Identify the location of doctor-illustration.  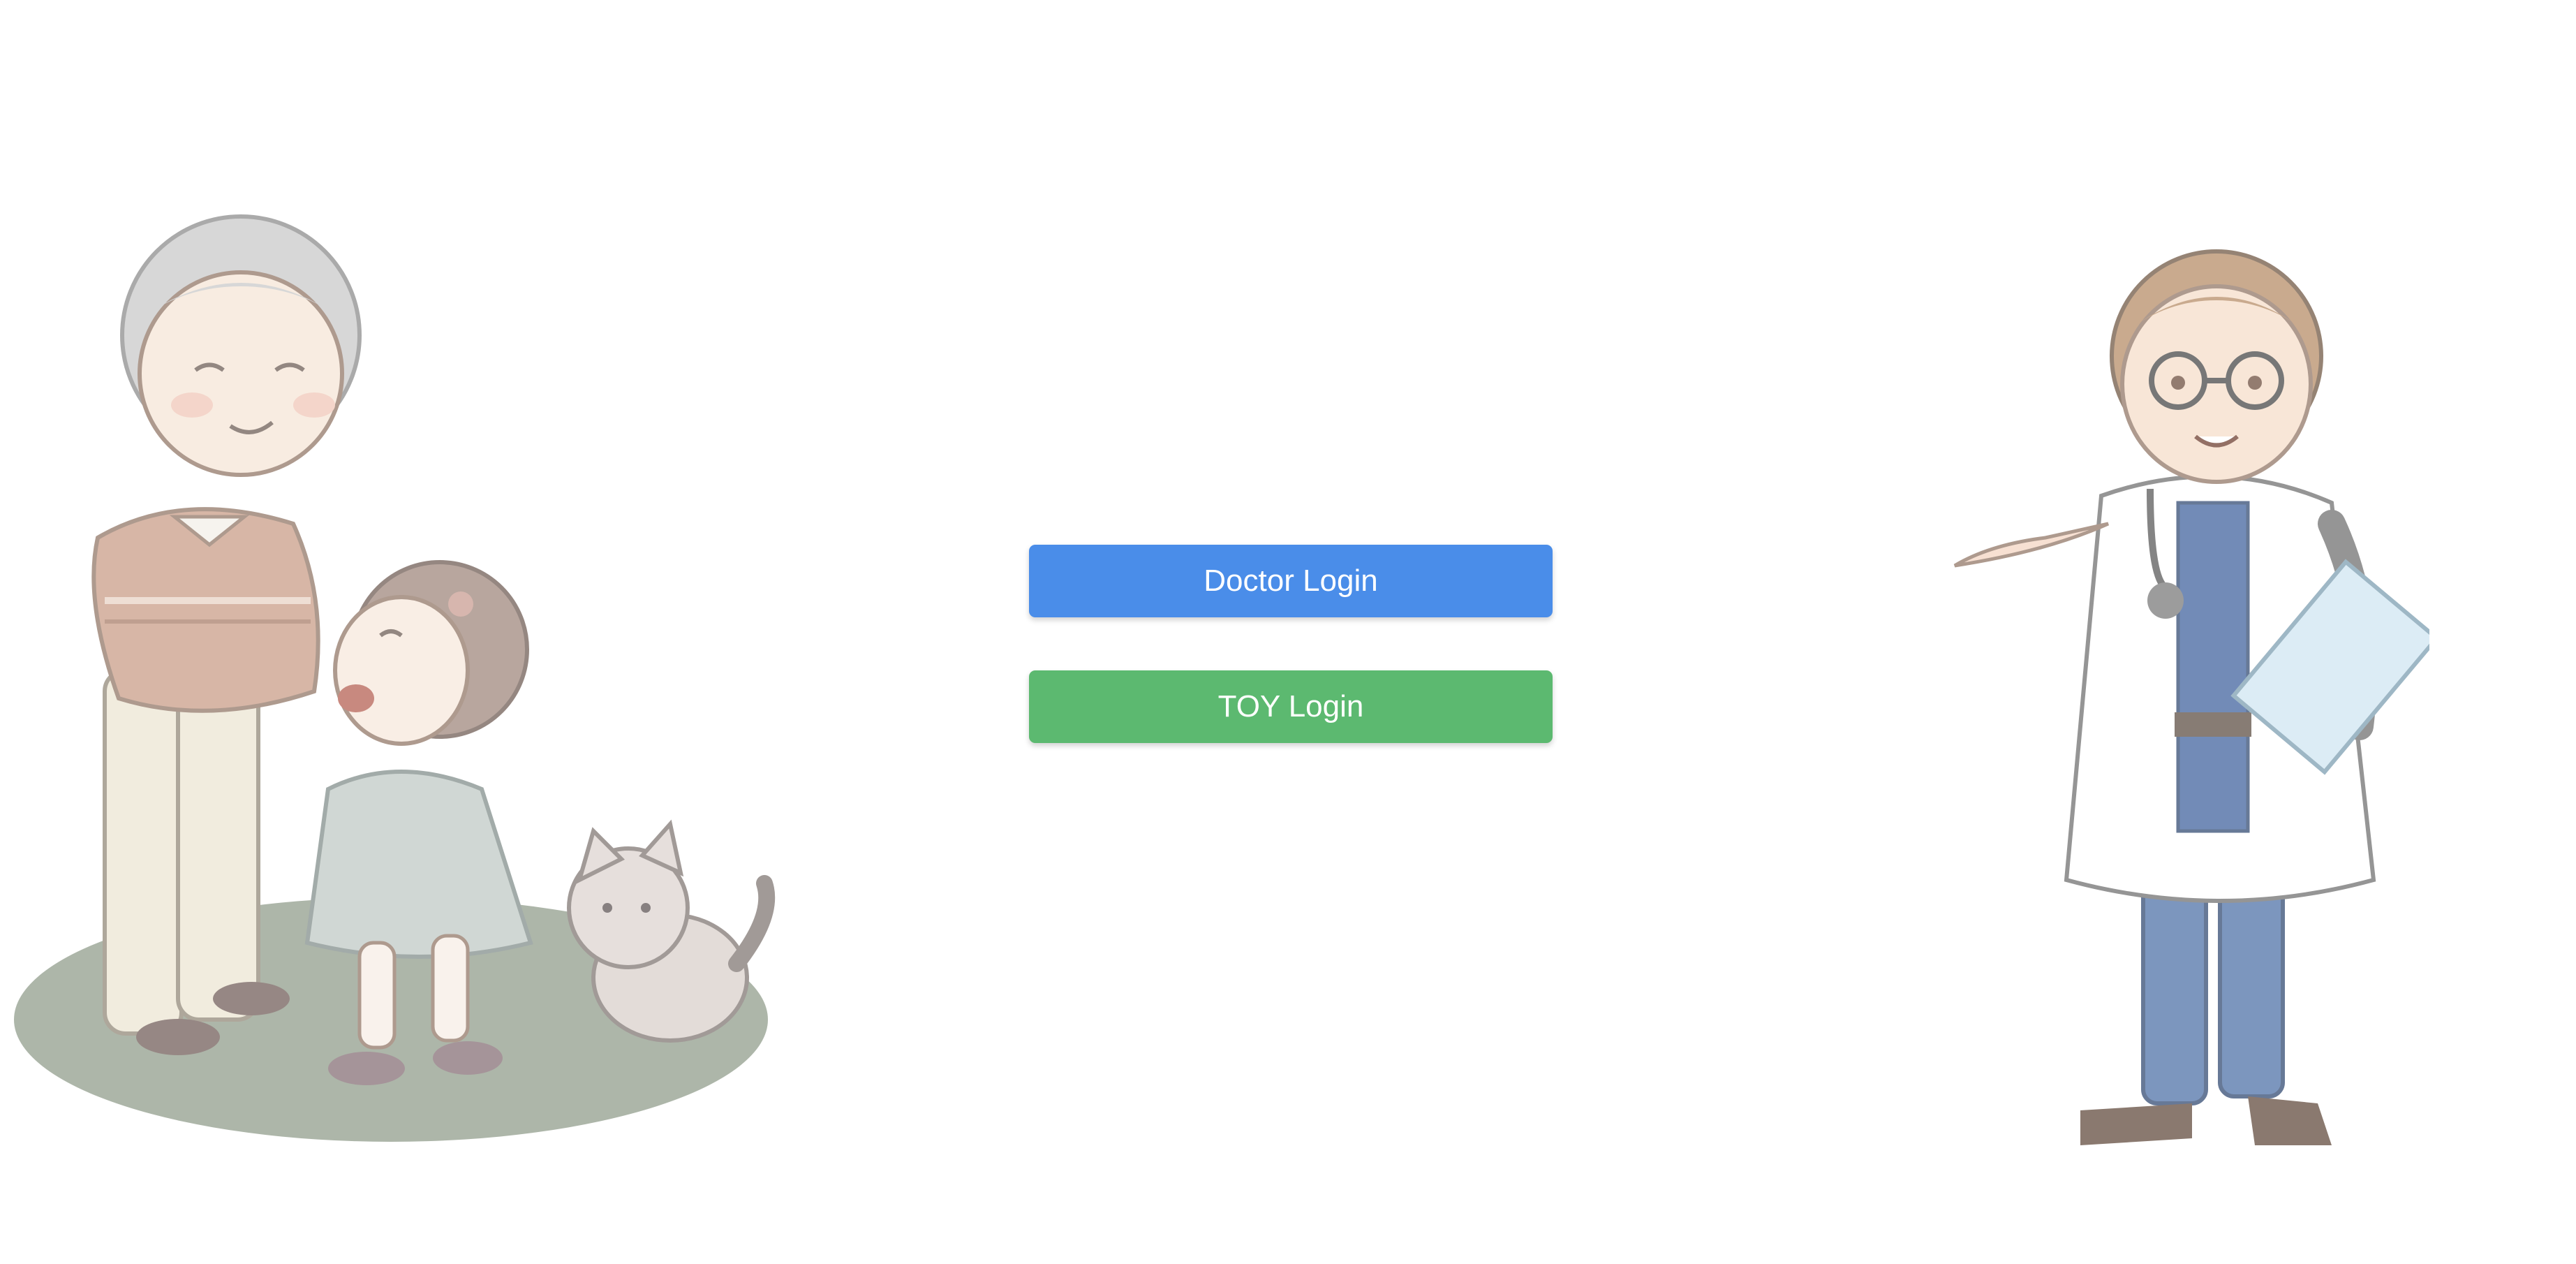
(2191, 697).